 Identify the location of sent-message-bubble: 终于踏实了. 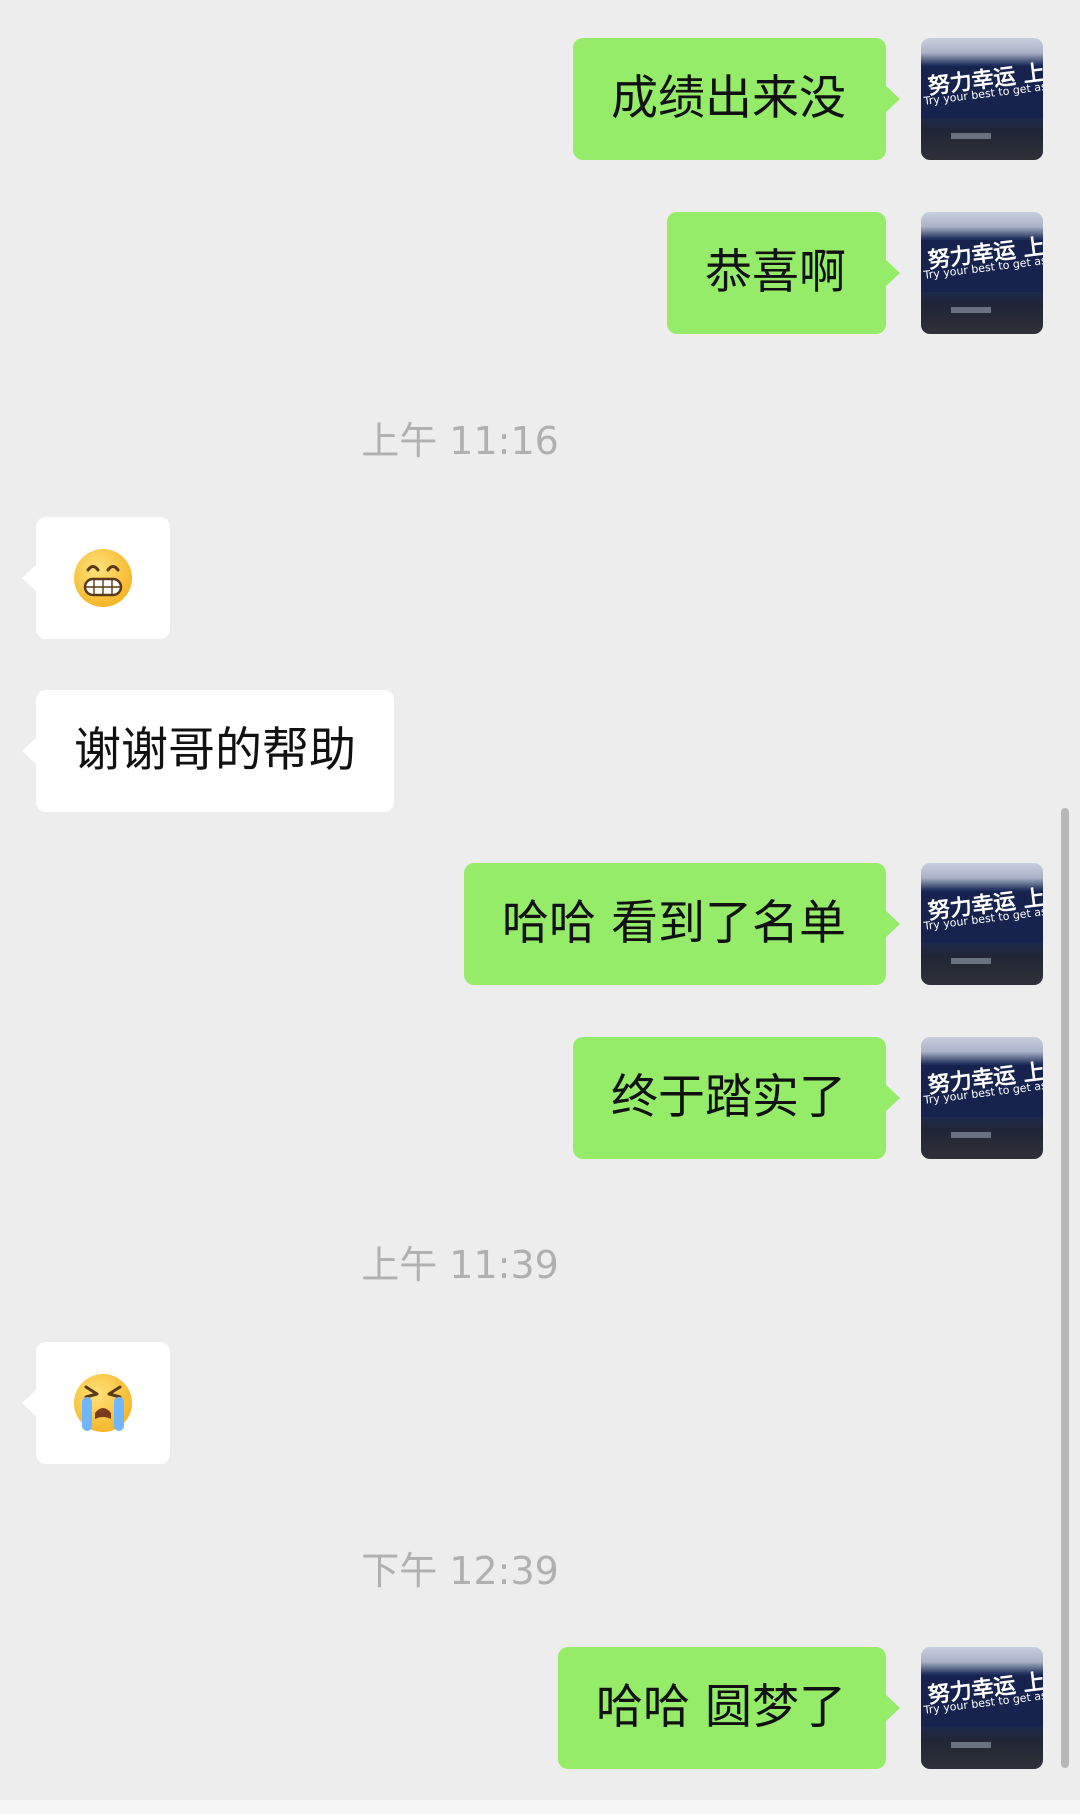
(736, 1098).